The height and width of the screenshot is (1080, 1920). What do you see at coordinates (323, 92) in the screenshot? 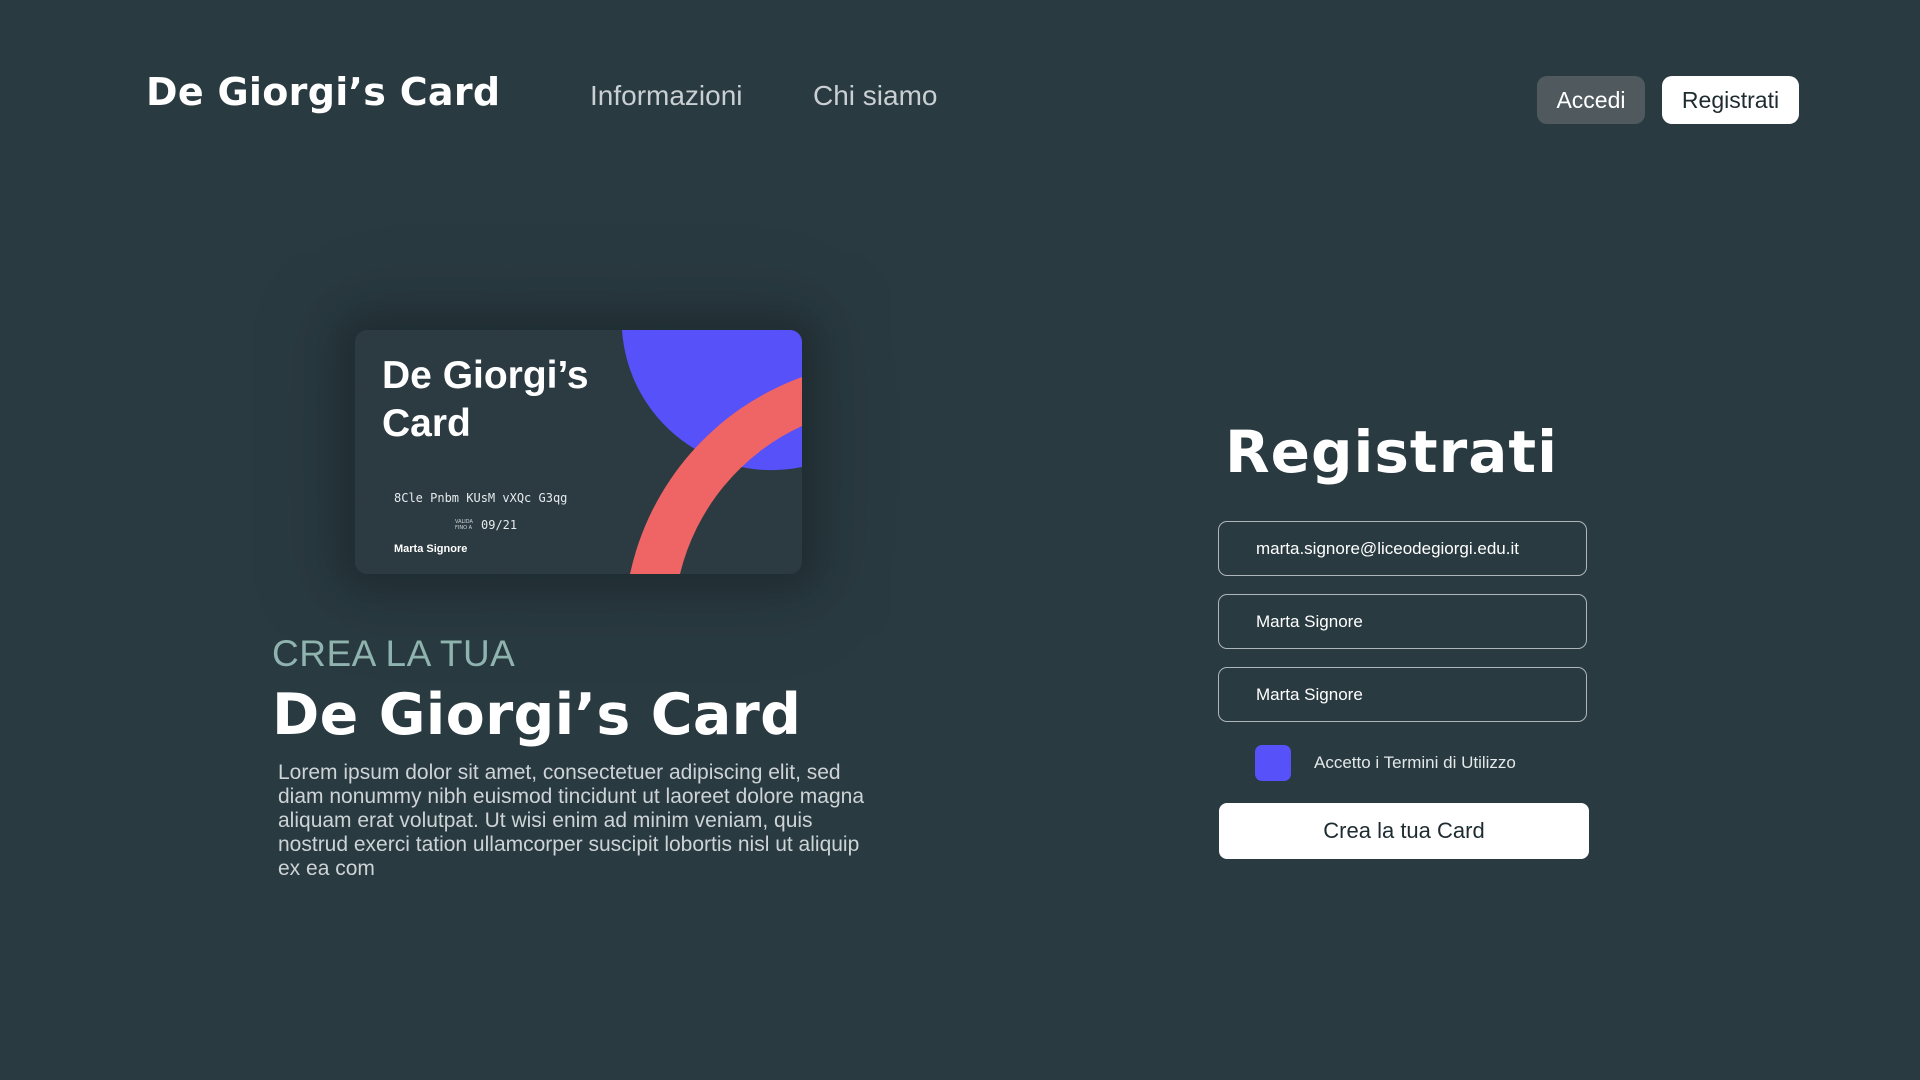
I see `site-logo: De Giorgi’s Card` at bounding box center [323, 92].